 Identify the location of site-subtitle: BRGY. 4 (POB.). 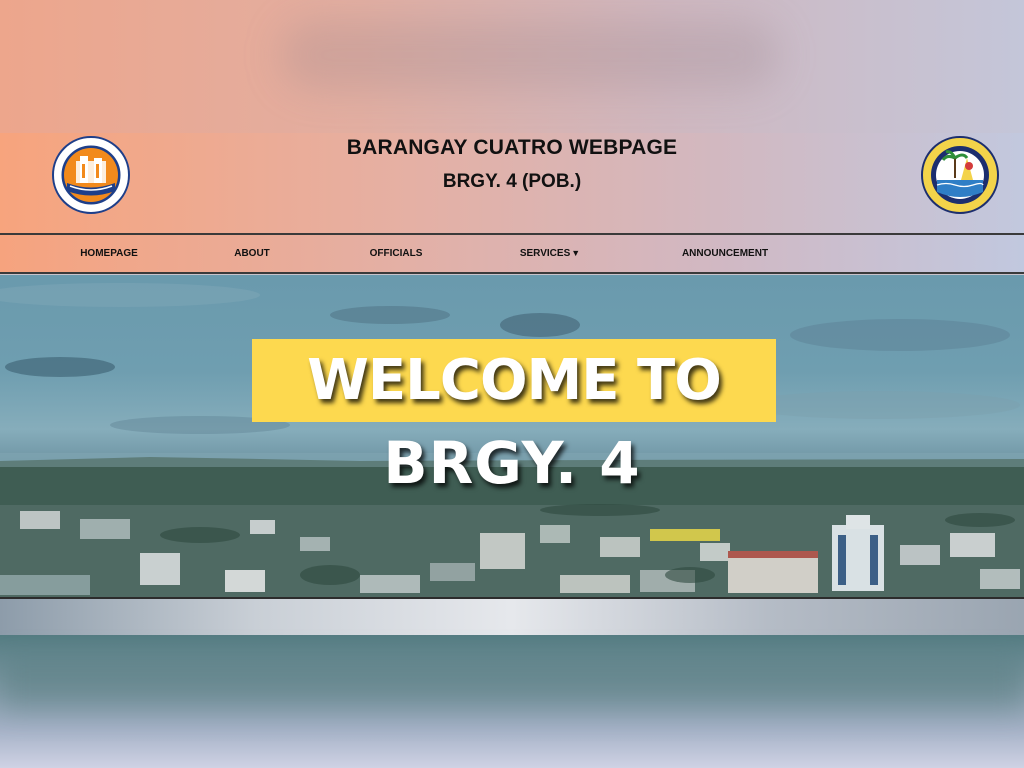
(512, 181).